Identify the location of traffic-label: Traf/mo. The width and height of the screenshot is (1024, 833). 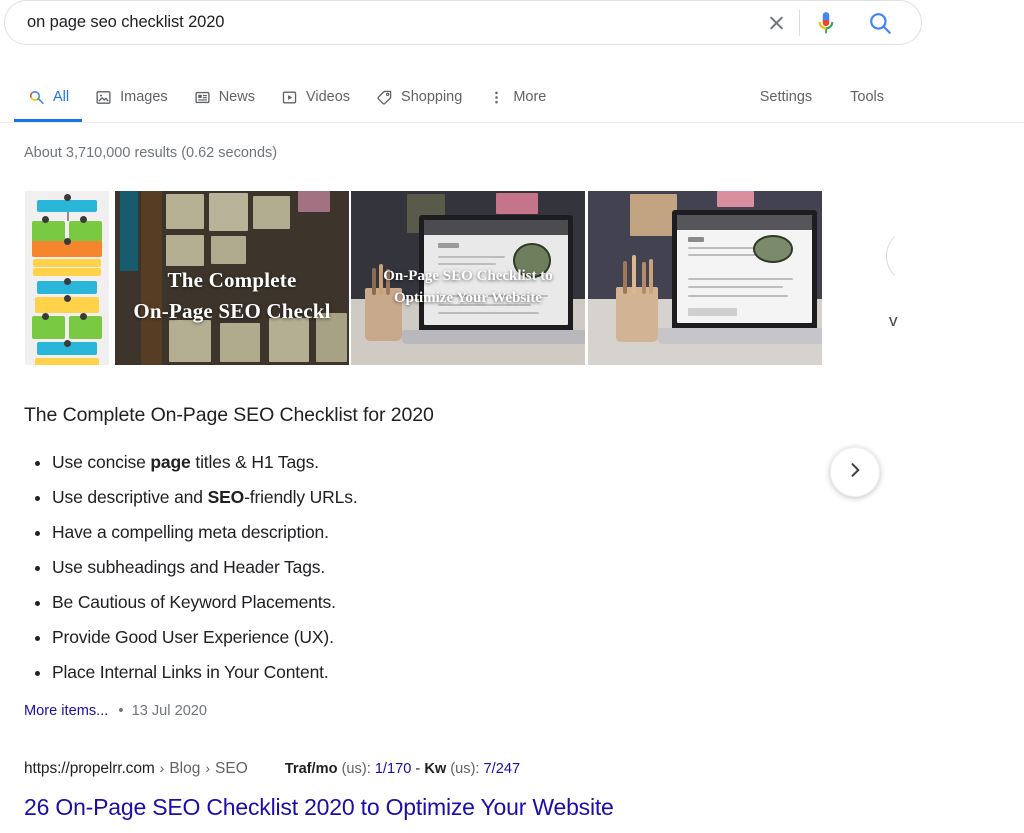
(311, 769).